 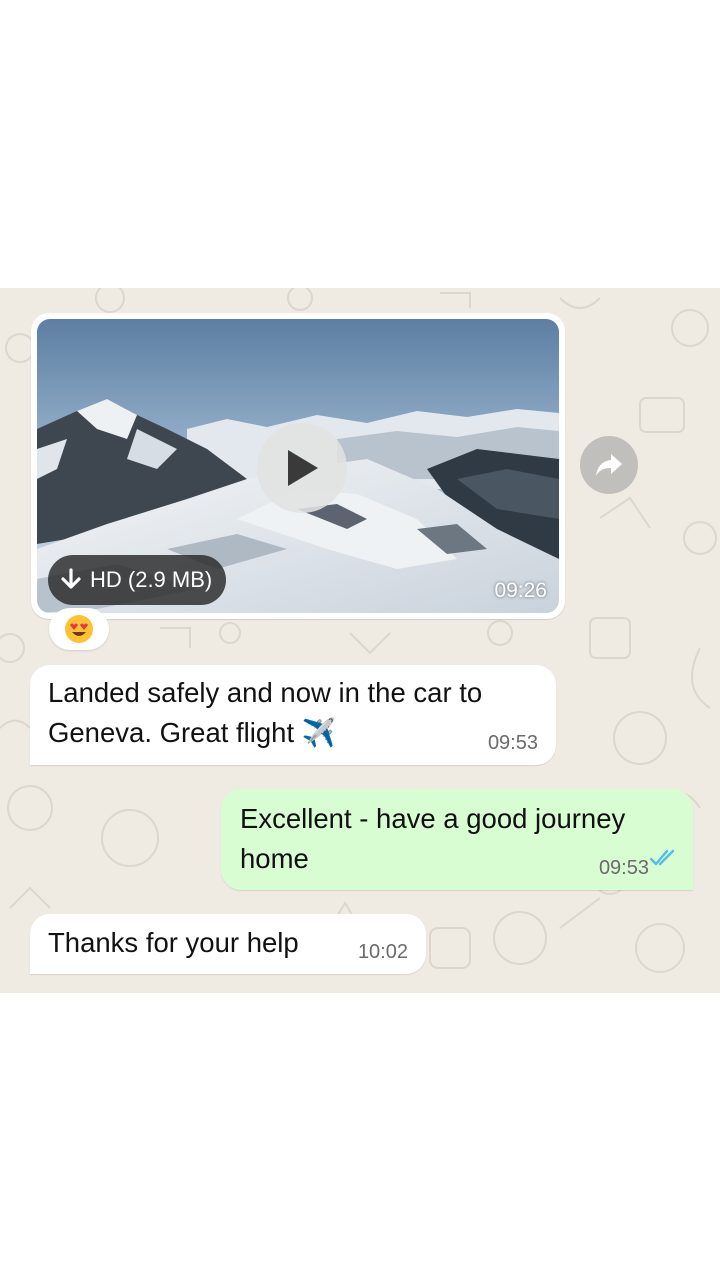 I want to click on video-timestamp: 09:26, so click(x=520, y=590).